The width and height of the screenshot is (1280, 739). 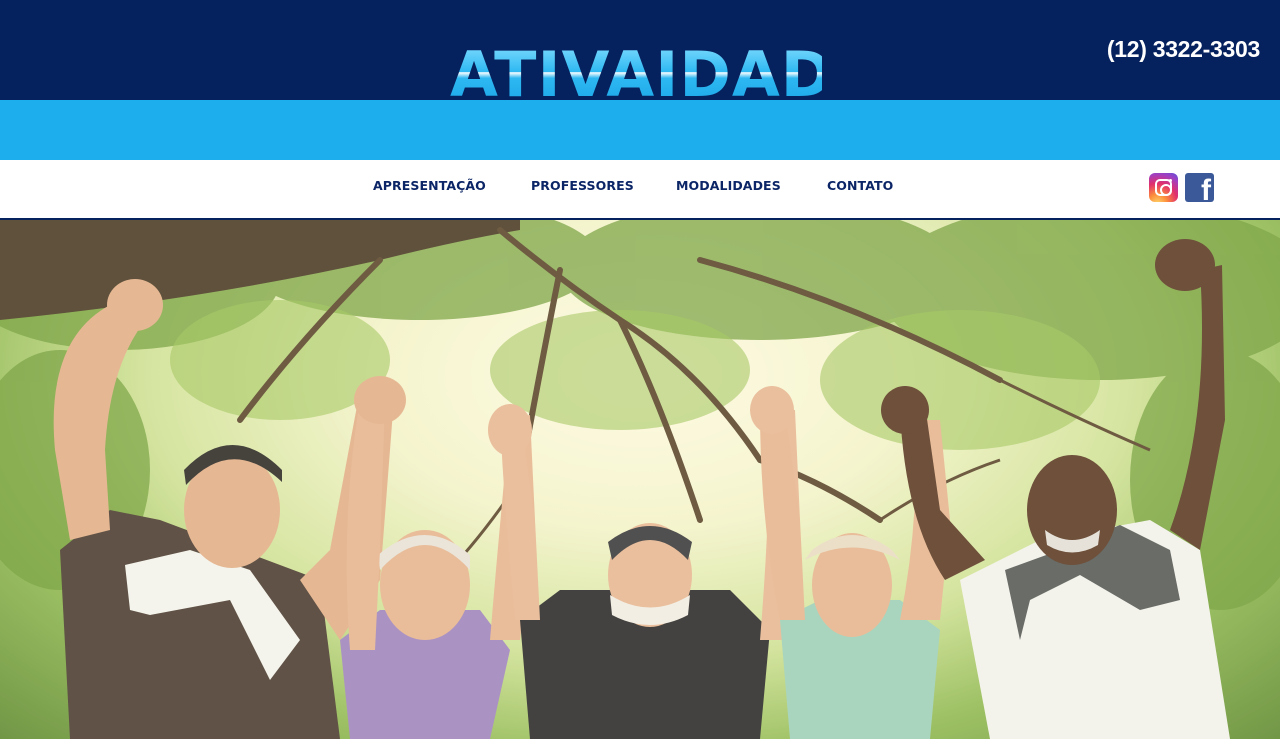 I want to click on nav-item-modalidades: MODALIDADES, so click(x=728, y=185).